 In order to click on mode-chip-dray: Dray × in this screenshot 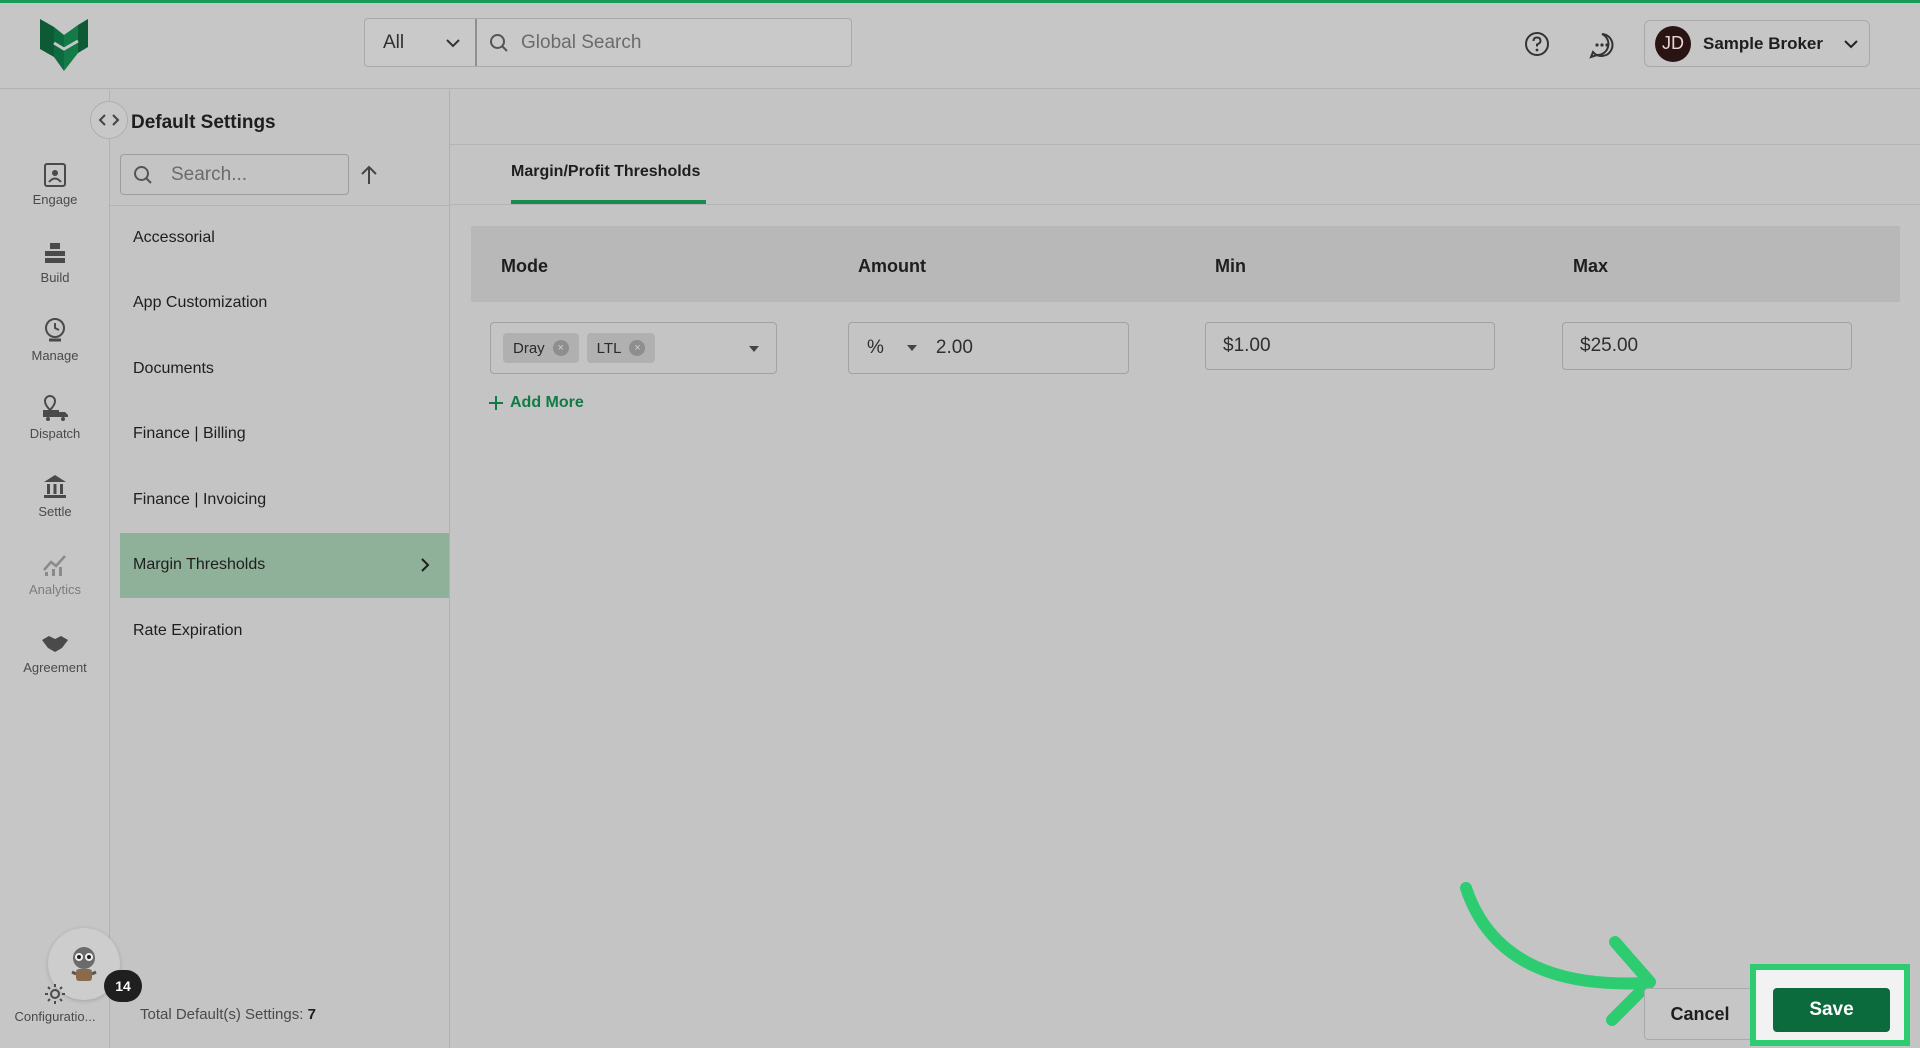, I will do `click(541, 348)`.